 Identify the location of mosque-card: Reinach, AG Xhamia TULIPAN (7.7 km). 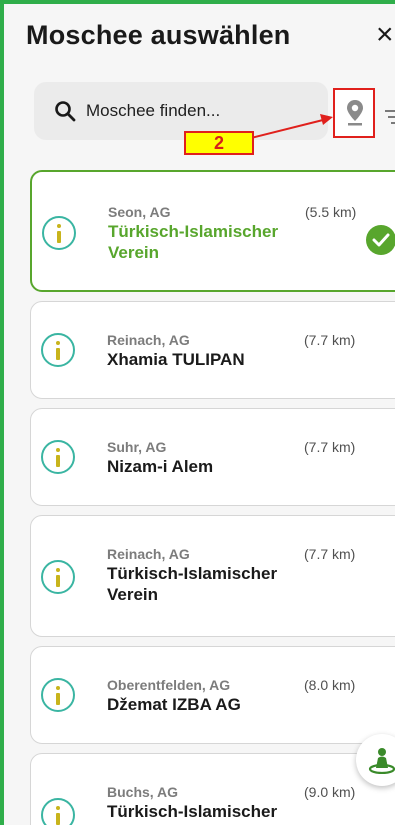
(212, 350).